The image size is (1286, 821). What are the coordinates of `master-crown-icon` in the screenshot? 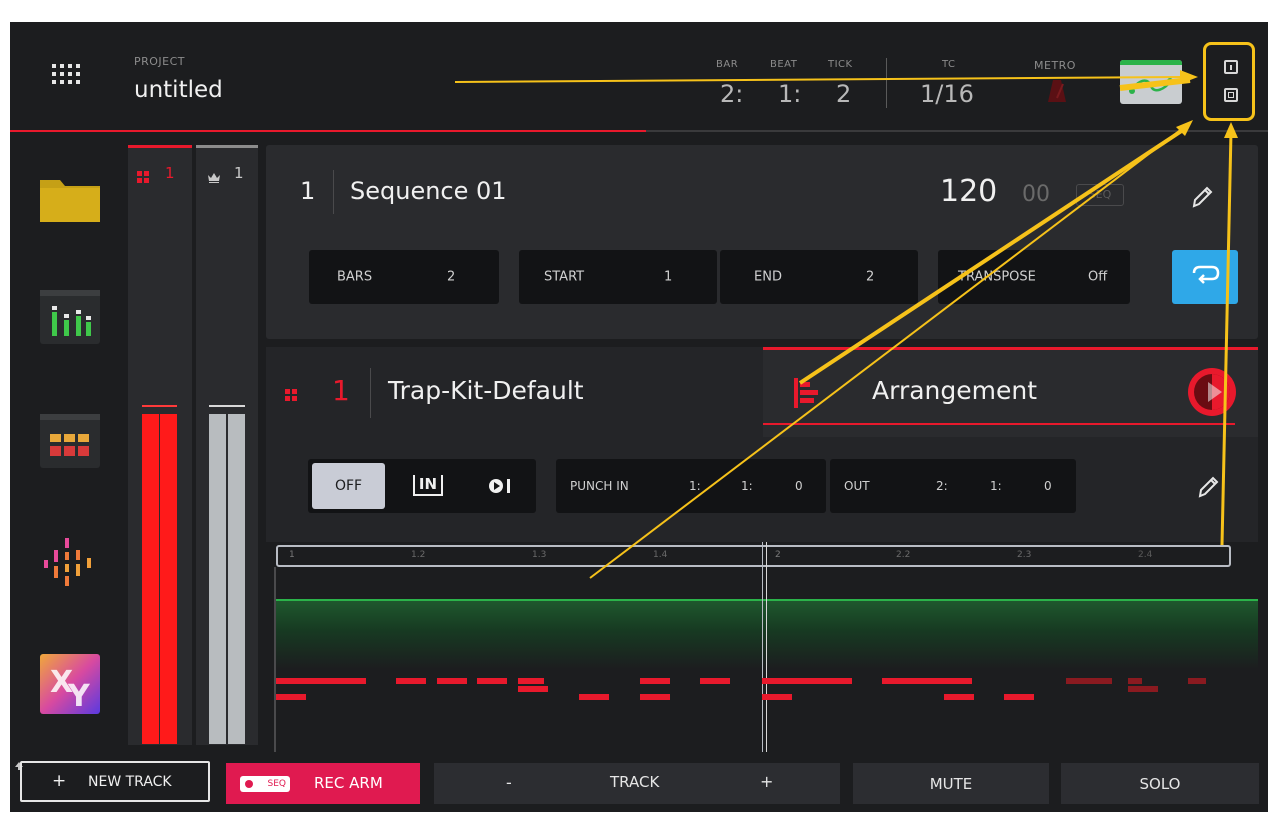 It's located at (214, 175).